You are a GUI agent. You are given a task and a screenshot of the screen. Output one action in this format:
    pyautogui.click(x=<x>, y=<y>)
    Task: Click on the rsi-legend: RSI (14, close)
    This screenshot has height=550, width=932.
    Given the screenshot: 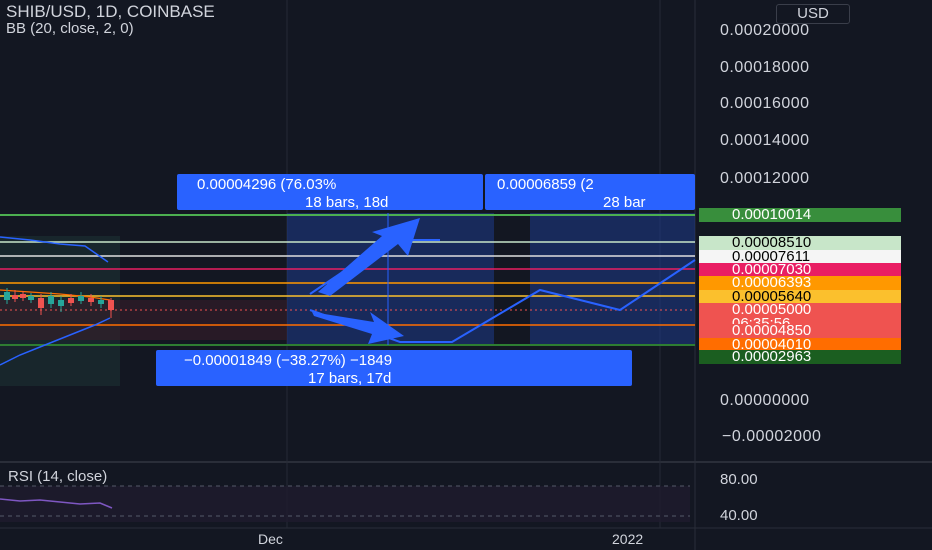 What is the action you would take?
    pyautogui.click(x=57, y=476)
    